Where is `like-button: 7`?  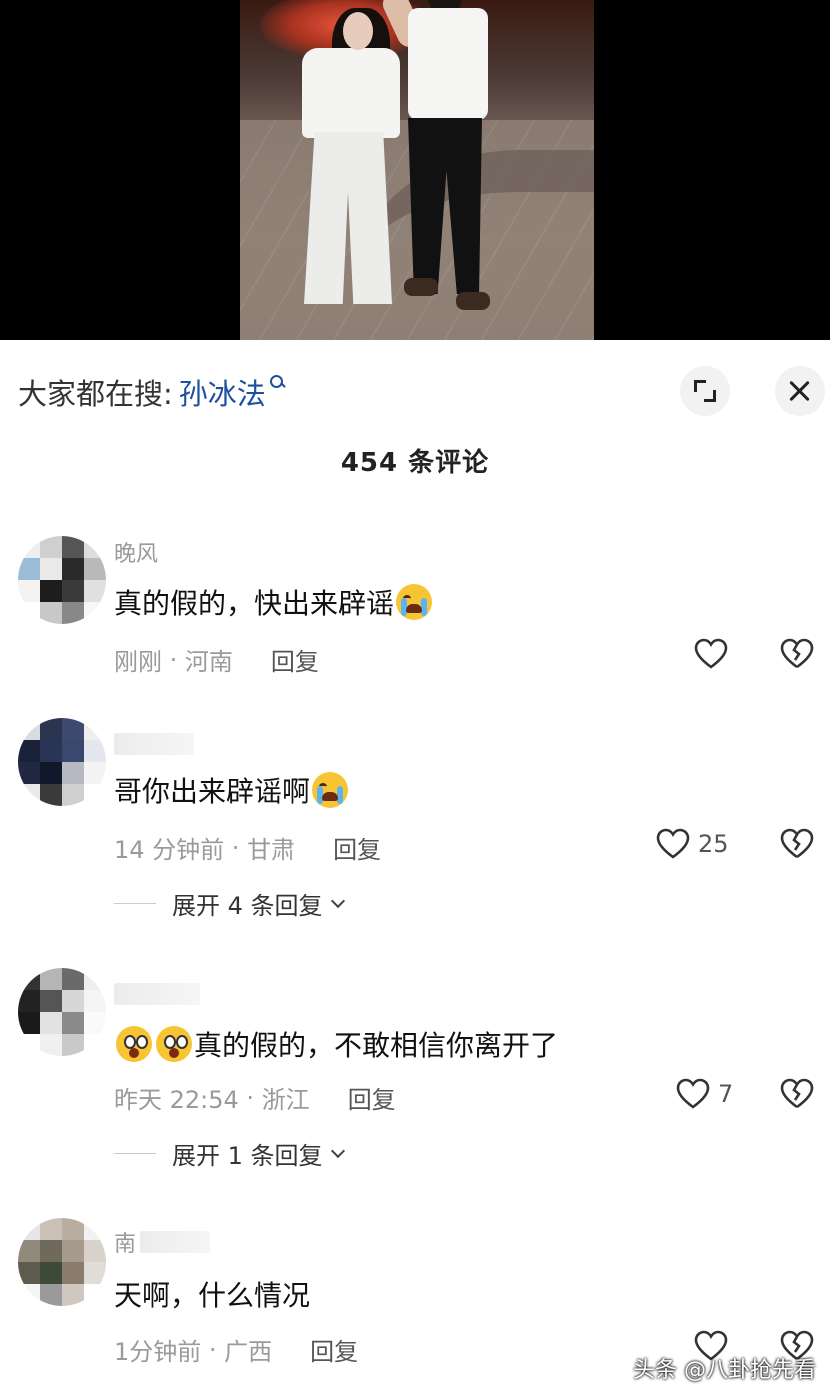
like-button: 7 is located at coordinates (704, 1094).